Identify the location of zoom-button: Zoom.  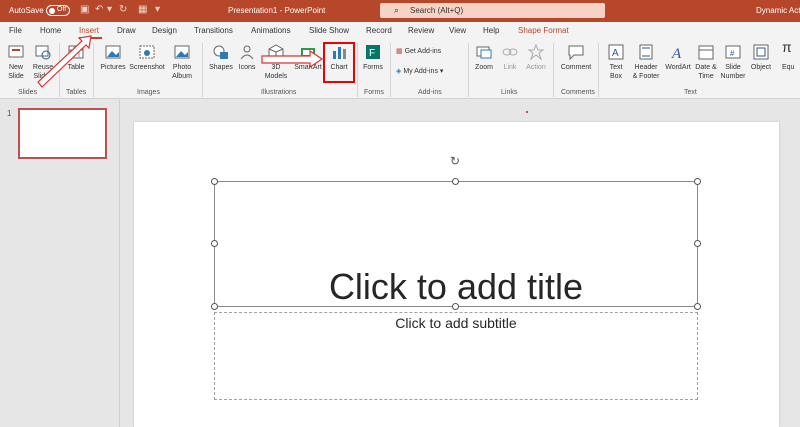
(484, 57).